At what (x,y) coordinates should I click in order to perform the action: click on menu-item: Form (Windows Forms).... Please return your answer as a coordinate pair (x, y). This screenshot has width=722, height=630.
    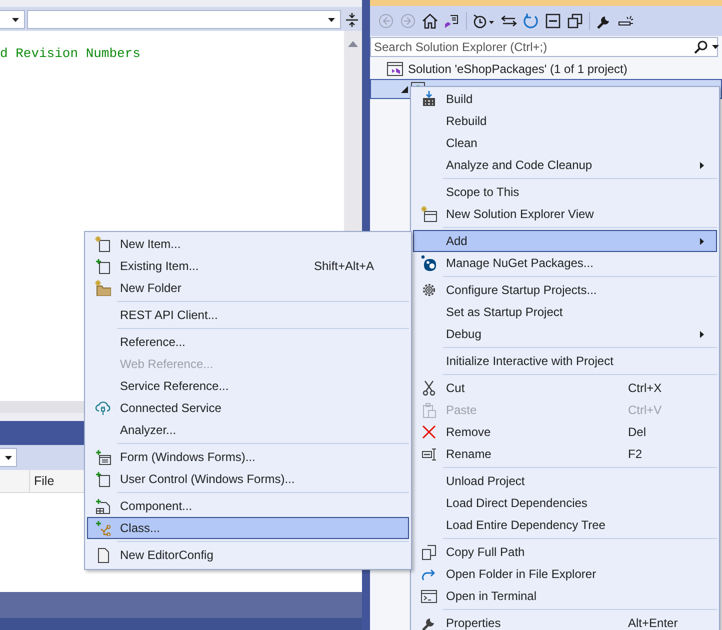
    Looking at the image, I should click on (248, 457).